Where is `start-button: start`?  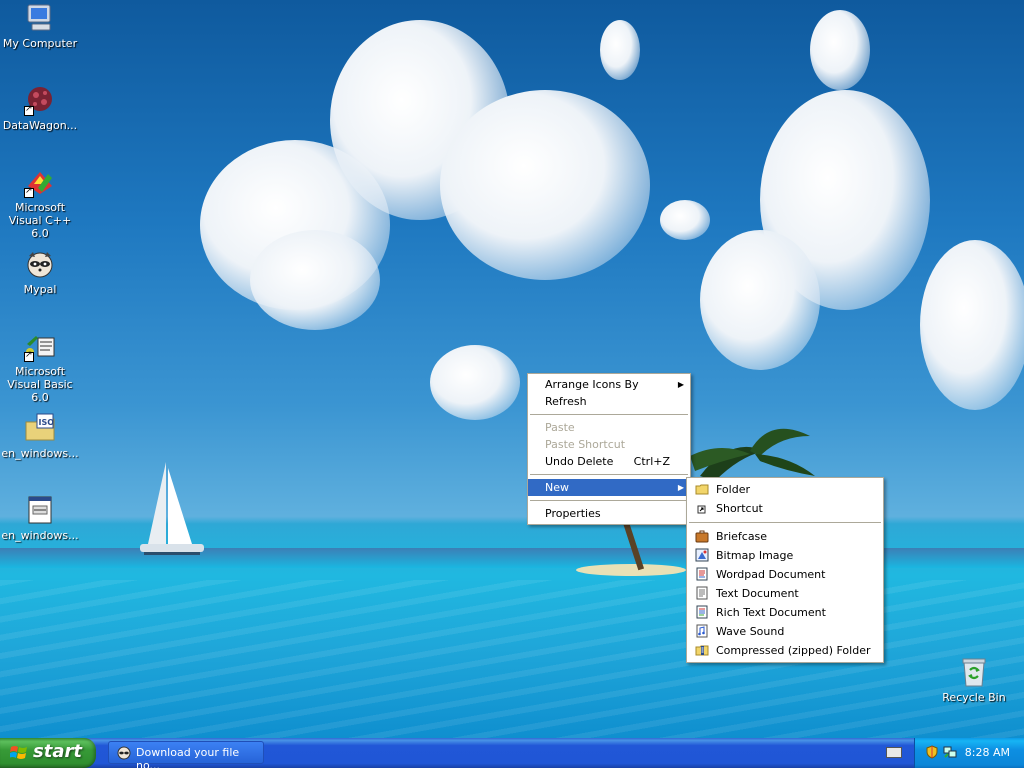
start-button: start is located at coordinates (48, 753).